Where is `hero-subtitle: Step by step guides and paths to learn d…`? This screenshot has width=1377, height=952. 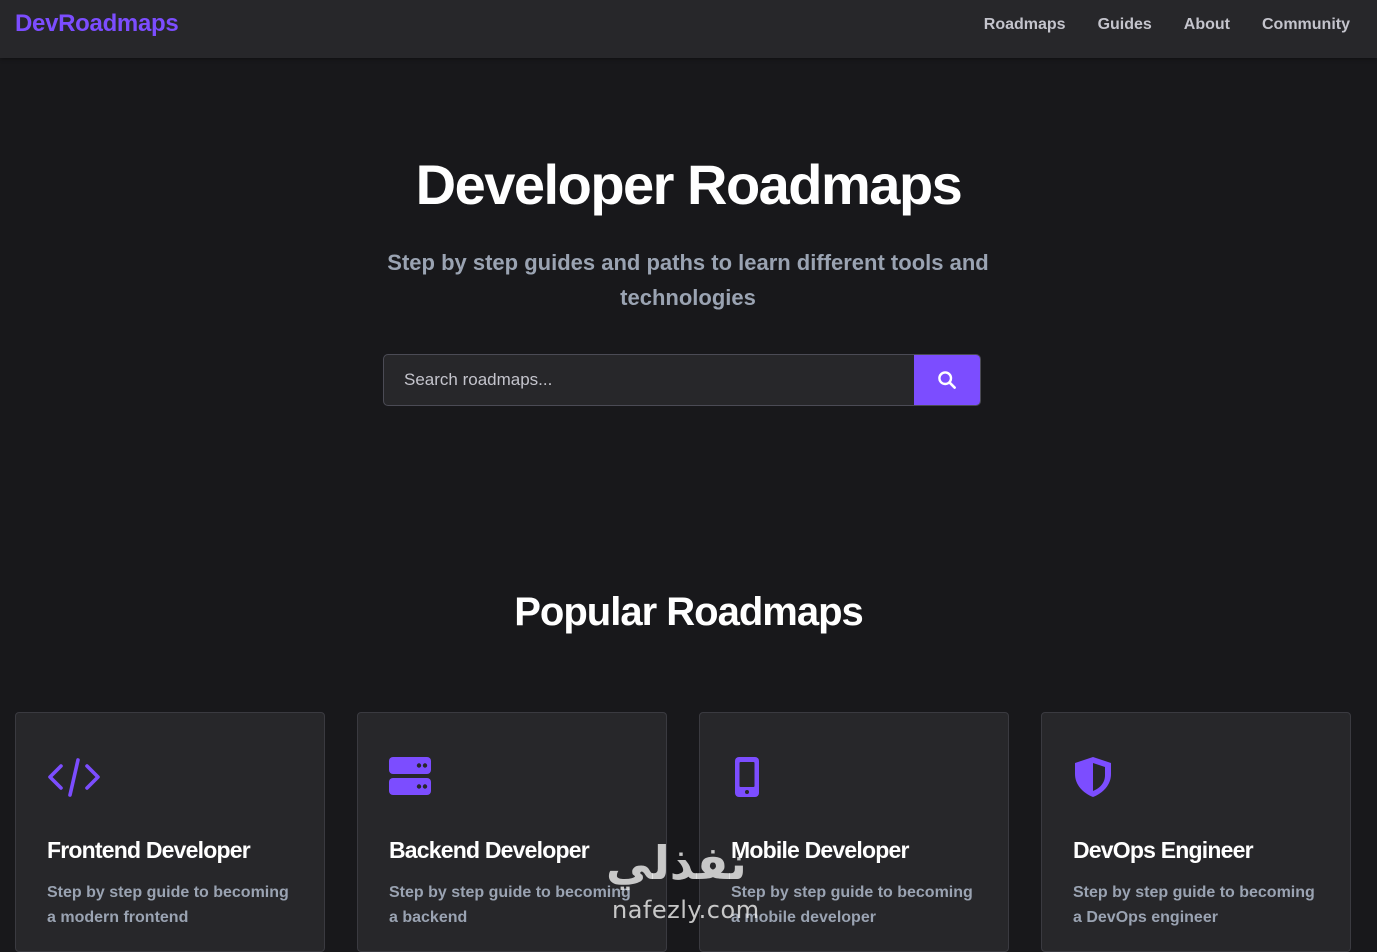 hero-subtitle: Step by step guides and paths to learn d… is located at coordinates (688, 280).